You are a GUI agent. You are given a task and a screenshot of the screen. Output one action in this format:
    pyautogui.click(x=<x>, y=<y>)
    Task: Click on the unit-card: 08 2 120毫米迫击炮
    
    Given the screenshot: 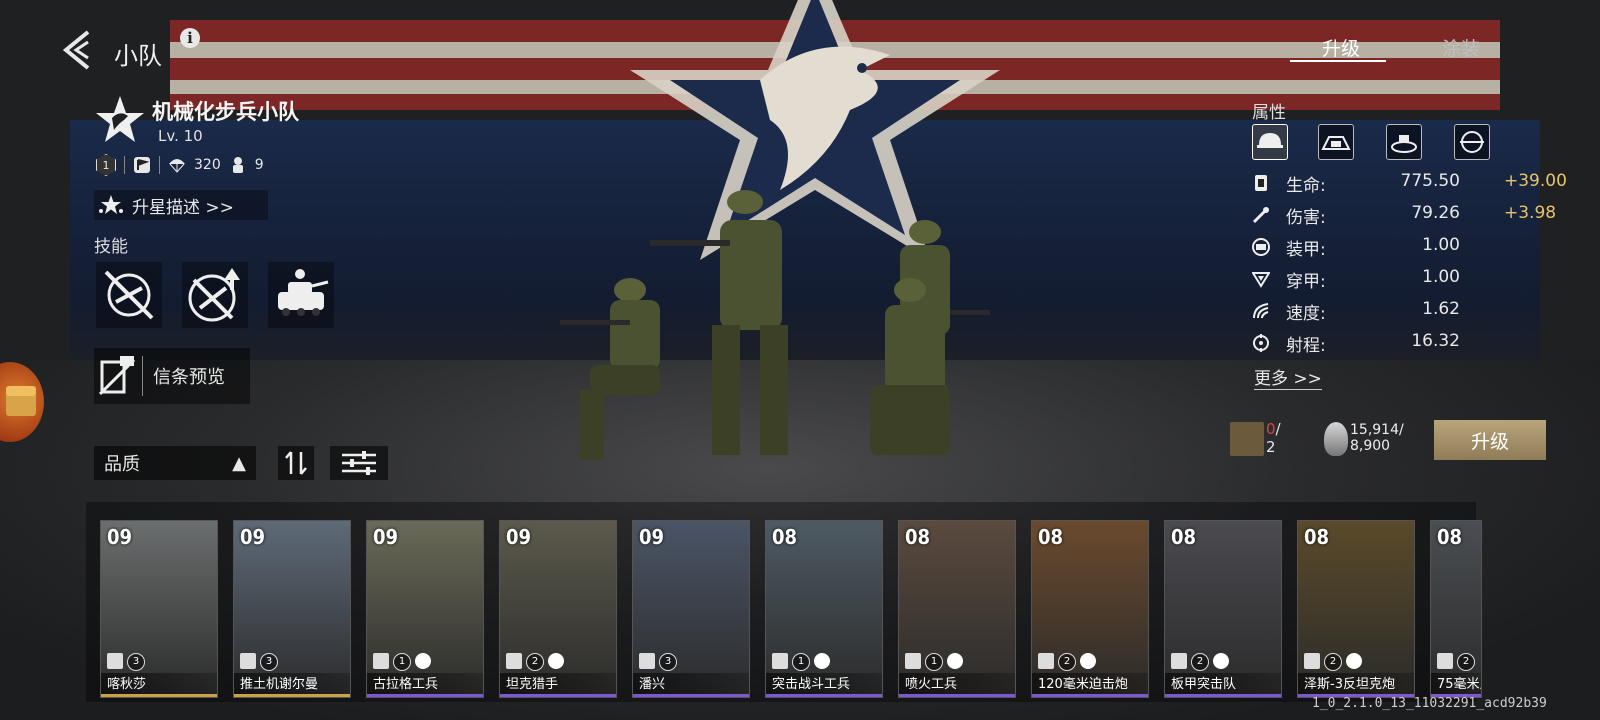 What is the action you would take?
    pyautogui.click(x=1090, y=609)
    